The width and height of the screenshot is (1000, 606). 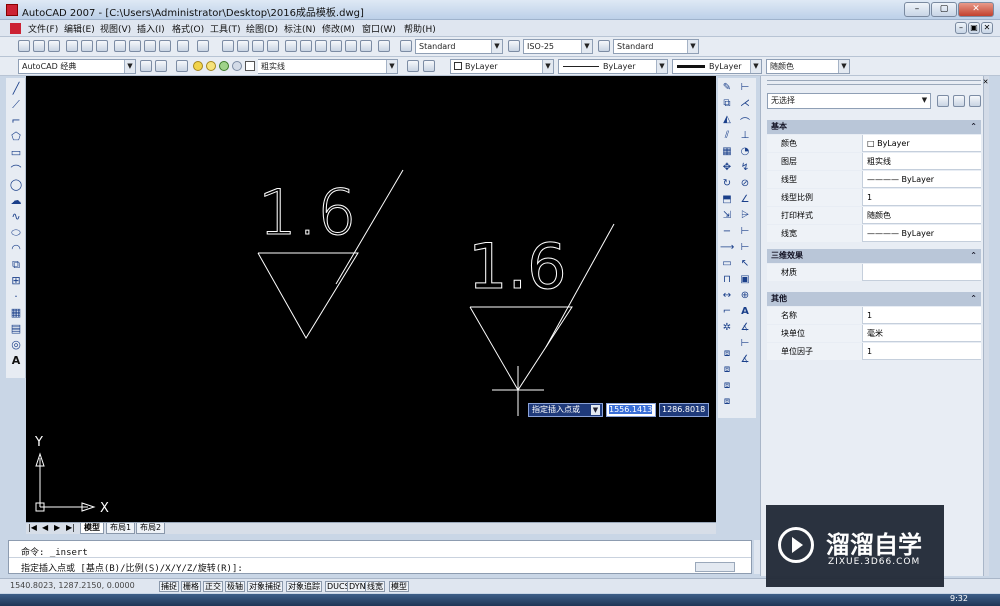 I want to click on text-style-select: Standard ▼, so click(x=459, y=46).